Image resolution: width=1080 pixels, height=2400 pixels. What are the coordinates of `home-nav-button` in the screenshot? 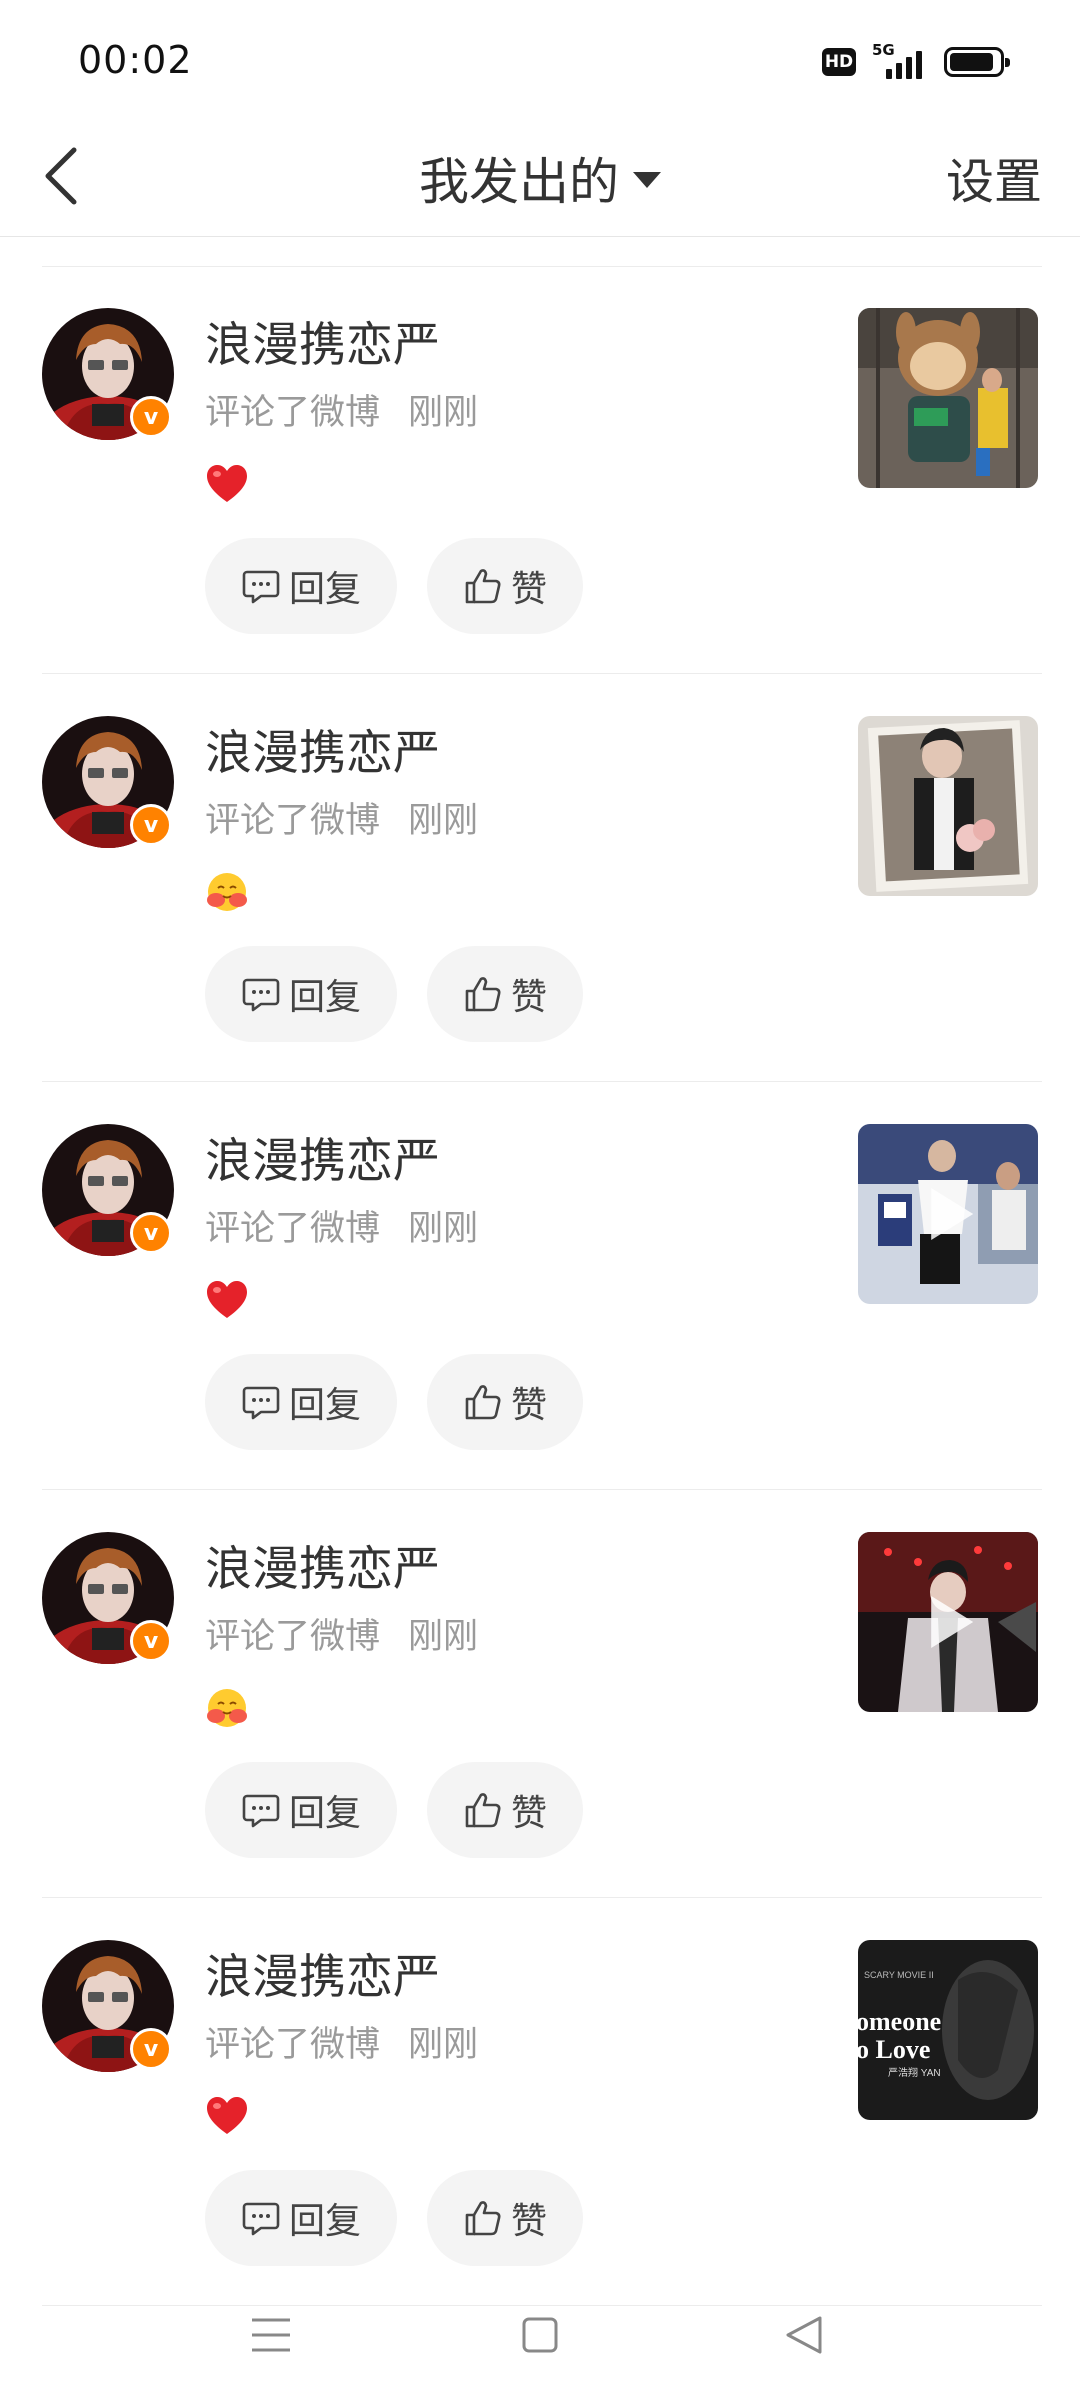 It's located at (540, 2335).